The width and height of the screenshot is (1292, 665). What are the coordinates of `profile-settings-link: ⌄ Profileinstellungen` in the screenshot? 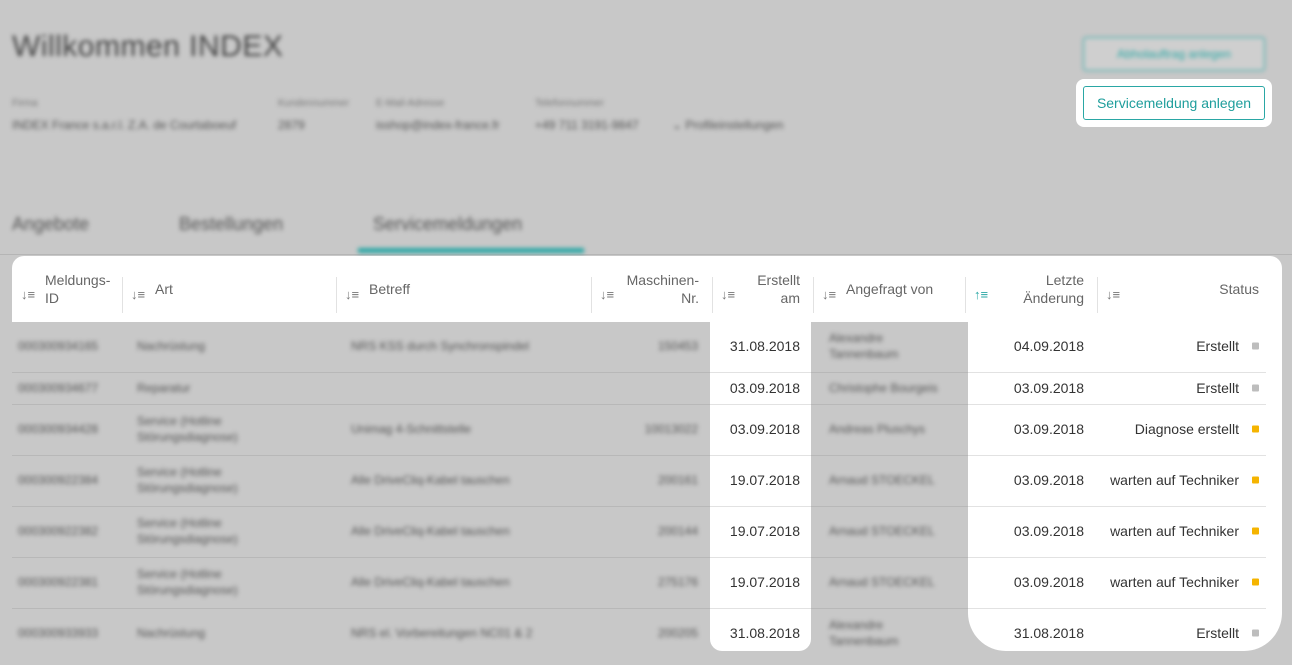 It's located at (727, 125).